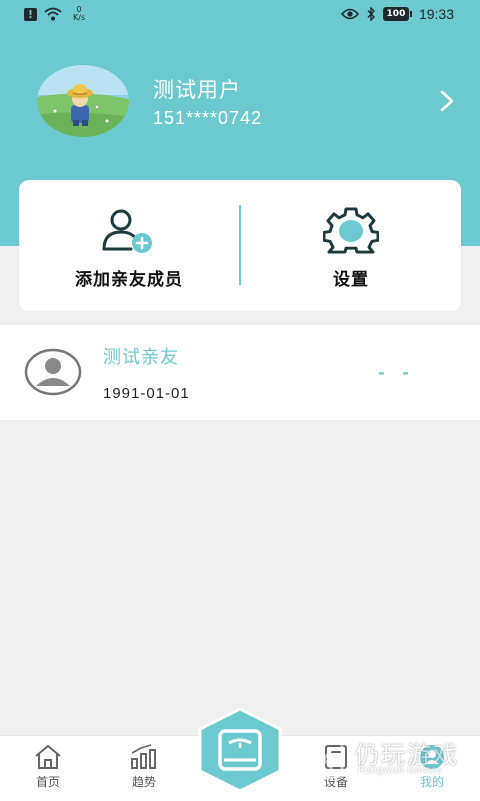  Describe the element at coordinates (197, 90) in the screenshot. I see `user-name: 测试用户` at that location.